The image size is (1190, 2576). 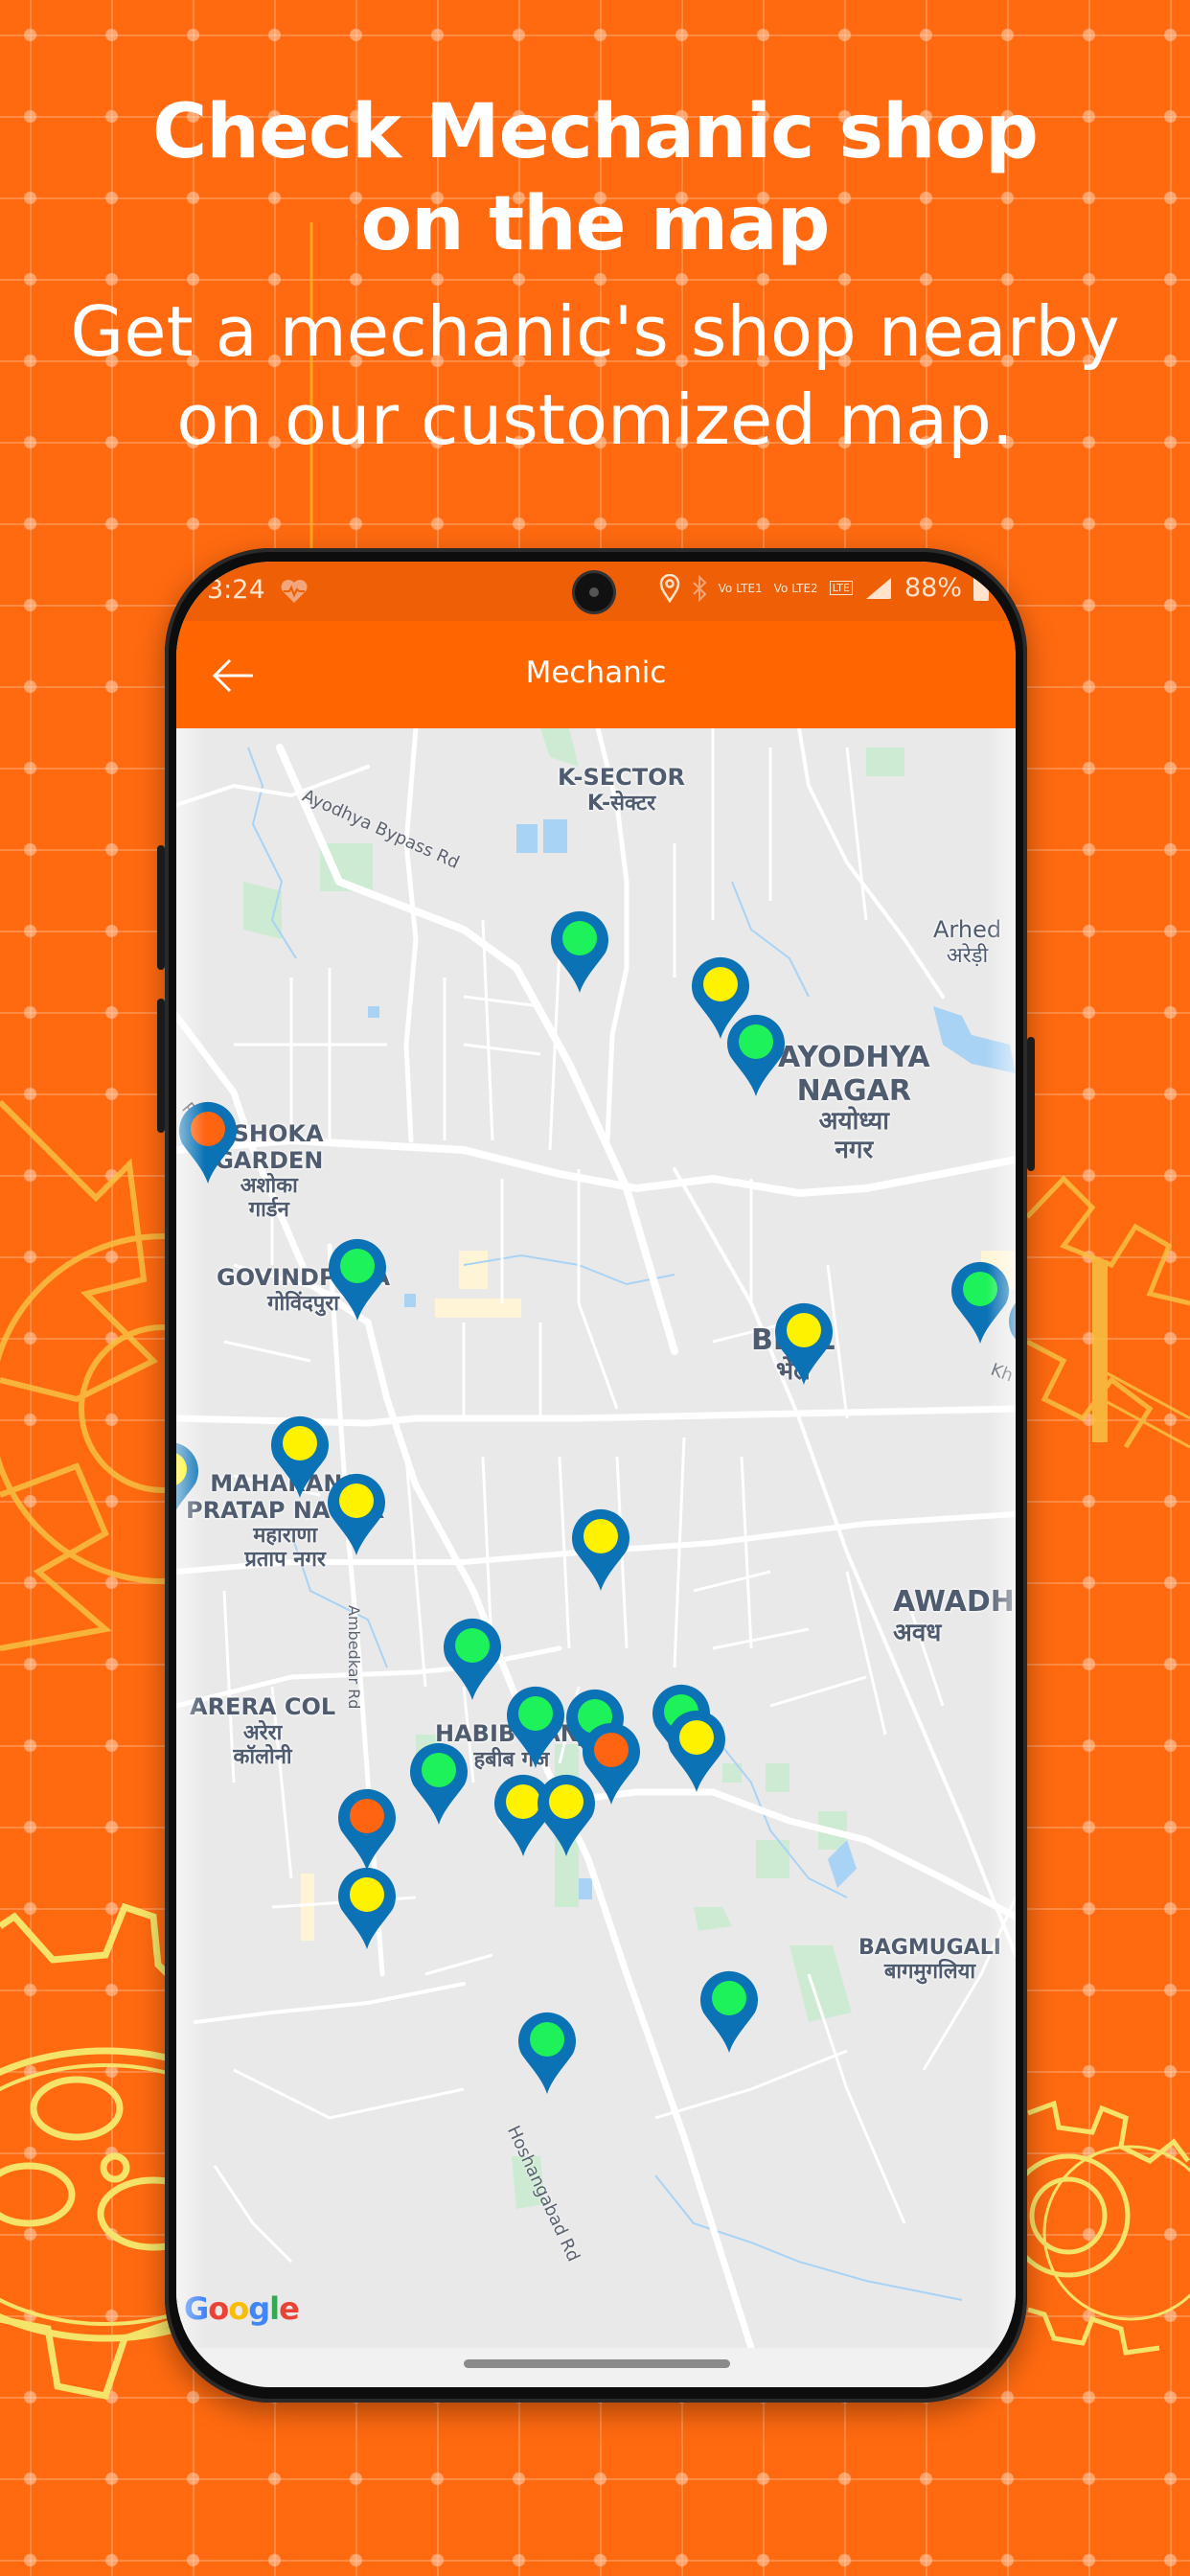 I want to click on status-bar: 3:24 Vo LTE1 Vo LTE2 LTE 88%, so click(x=596, y=591).